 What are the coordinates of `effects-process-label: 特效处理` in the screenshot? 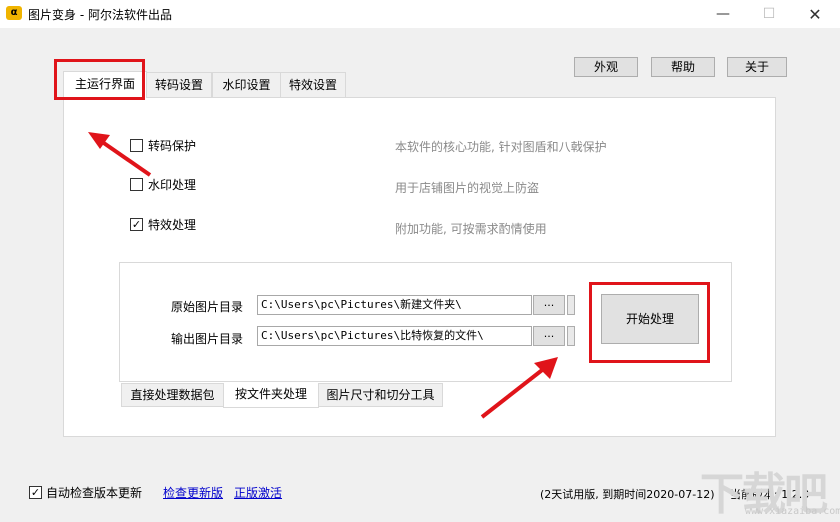 It's located at (172, 225).